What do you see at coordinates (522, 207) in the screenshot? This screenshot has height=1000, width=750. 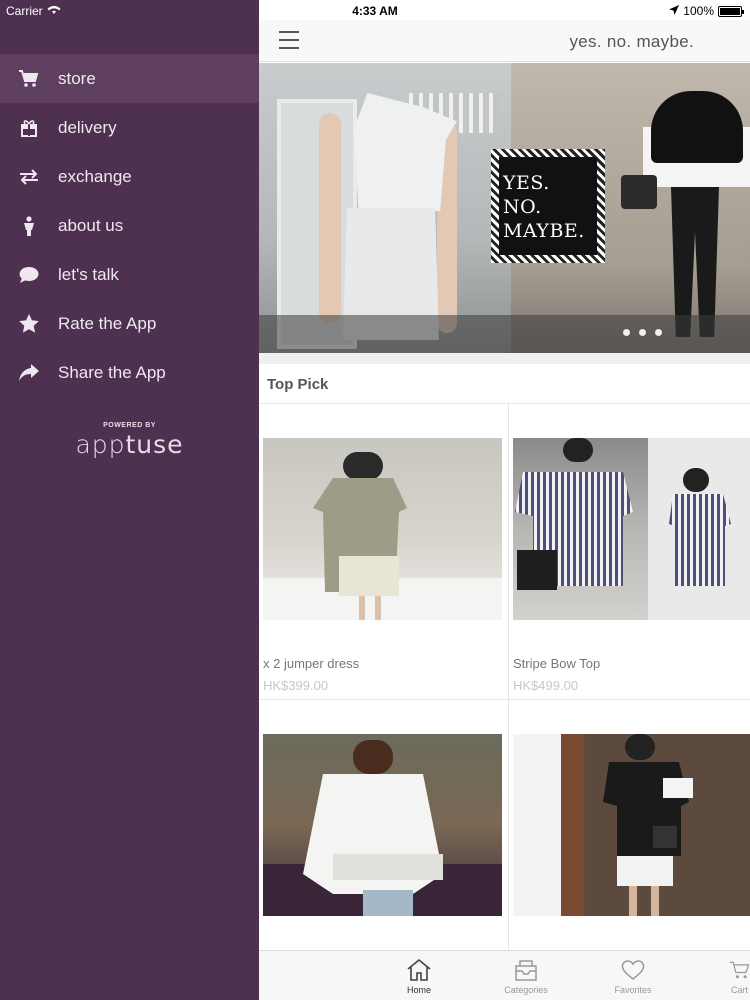 I see `logo-line-no: NO.` at bounding box center [522, 207].